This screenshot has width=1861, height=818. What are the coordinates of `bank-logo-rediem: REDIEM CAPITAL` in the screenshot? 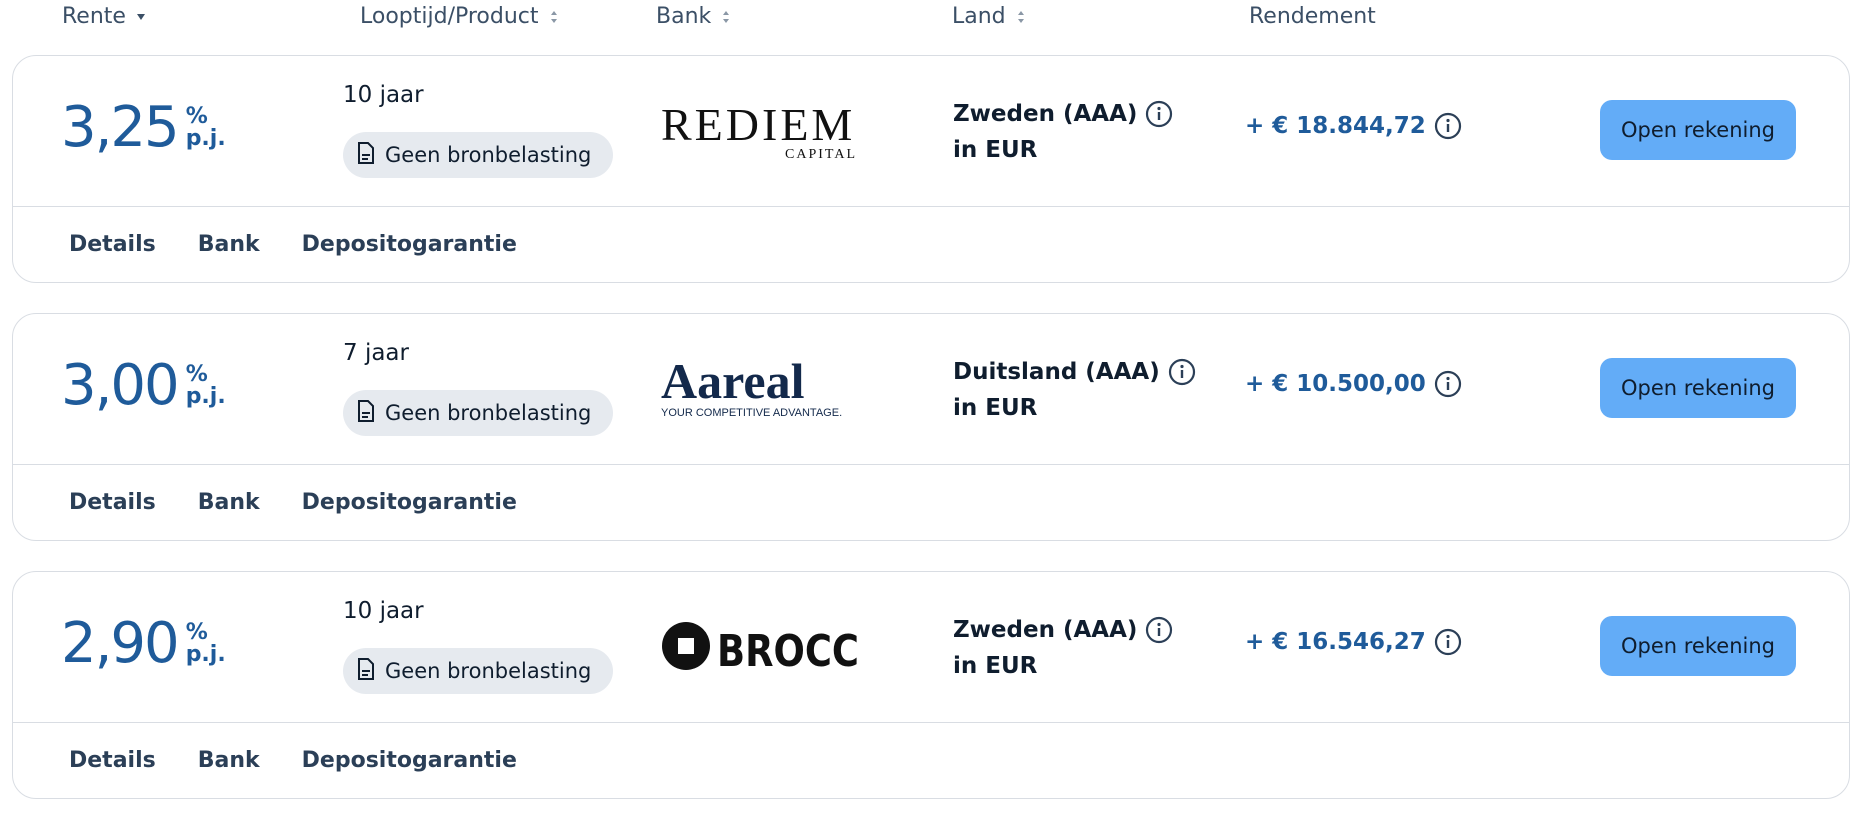 It's located at (761, 130).